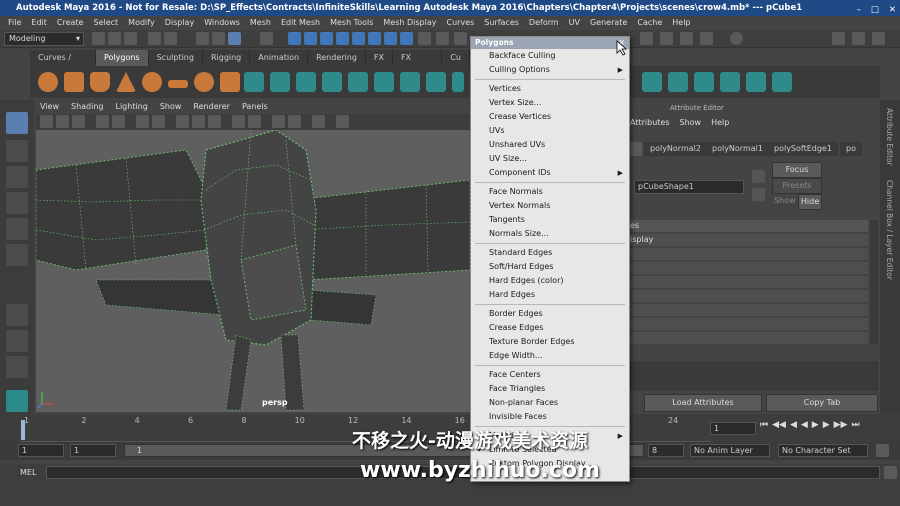  Describe the element at coordinates (436, 82) in the screenshot. I see `bridge-icon` at that location.